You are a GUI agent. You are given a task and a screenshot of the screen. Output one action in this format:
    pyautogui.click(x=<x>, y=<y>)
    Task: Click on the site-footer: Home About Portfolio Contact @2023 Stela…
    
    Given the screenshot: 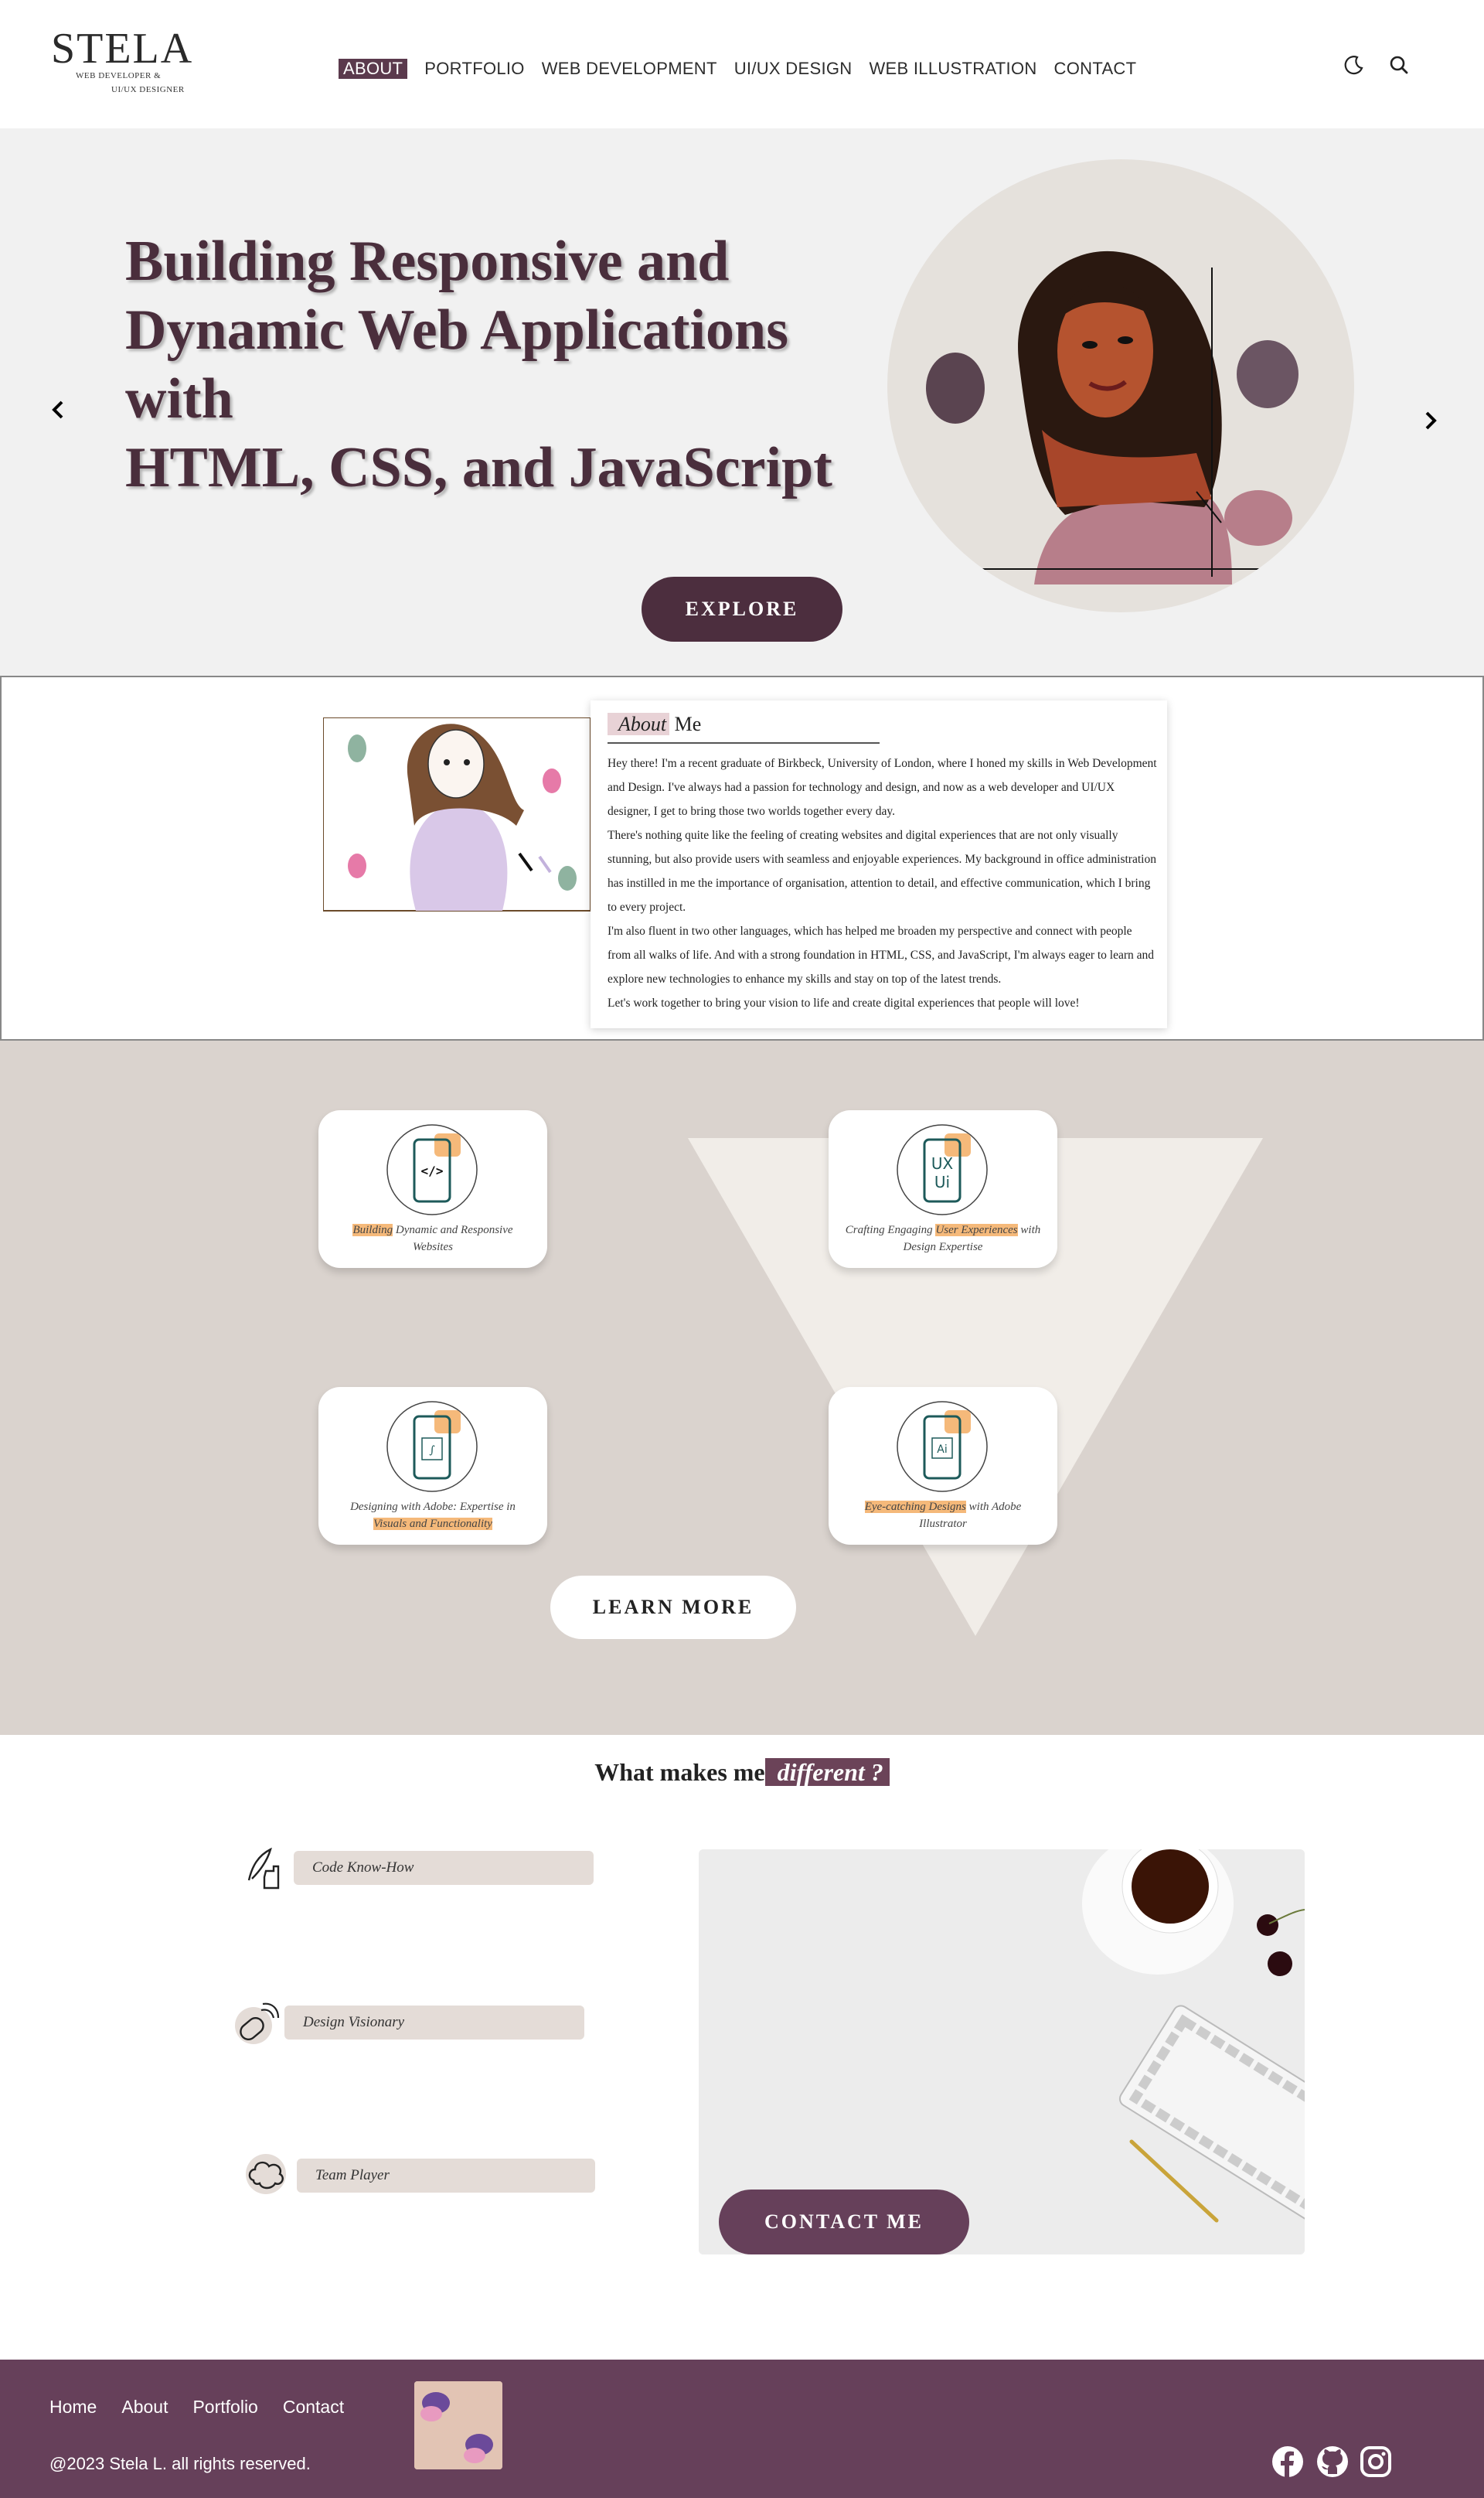 What is the action you would take?
    pyautogui.click(x=742, y=2429)
    